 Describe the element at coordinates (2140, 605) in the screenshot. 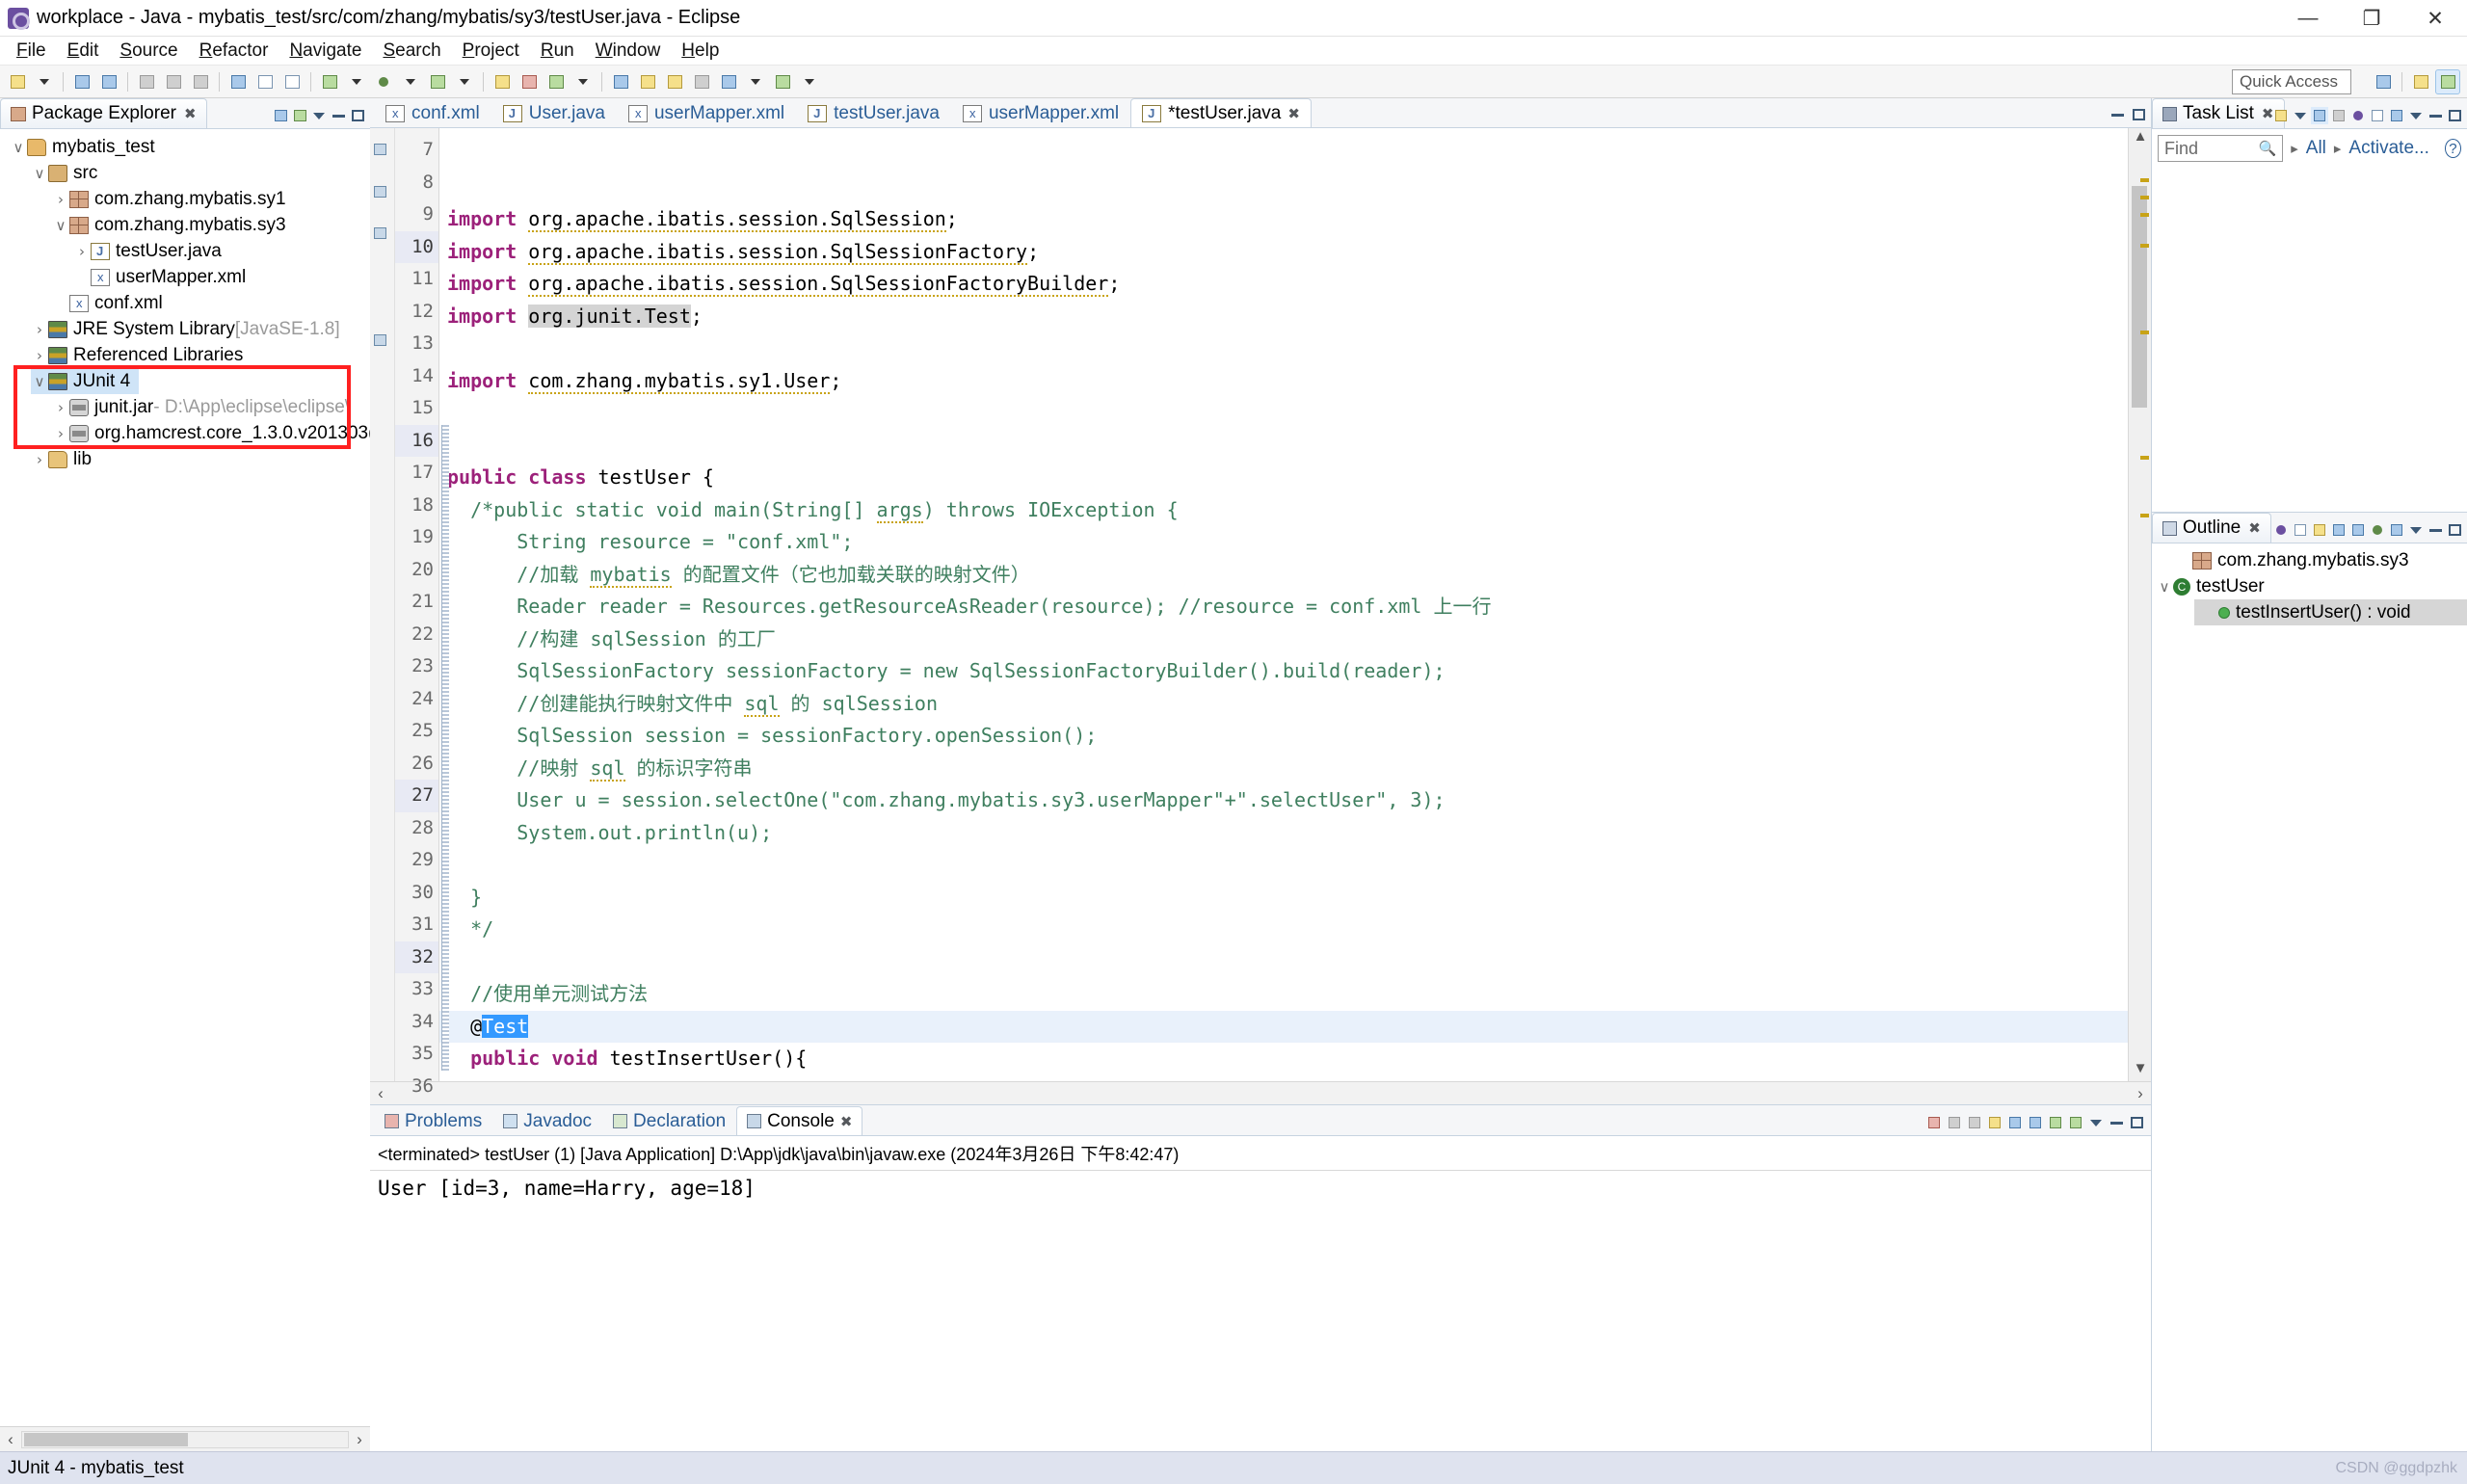

I see `editor-vscrollbar: ▲ ▼` at that location.